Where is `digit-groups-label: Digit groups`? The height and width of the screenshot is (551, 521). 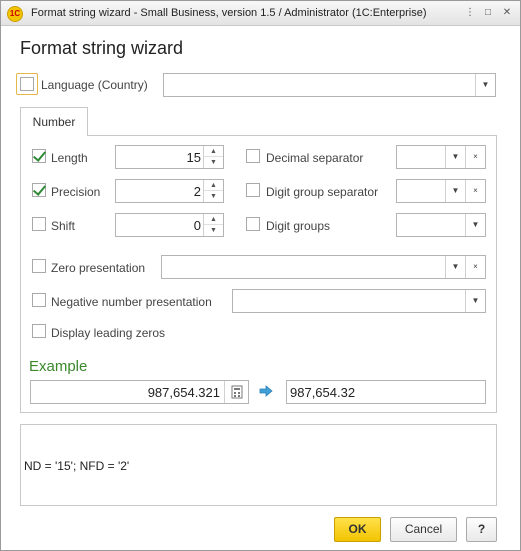 digit-groups-label: Digit groups is located at coordinates (298, 226).